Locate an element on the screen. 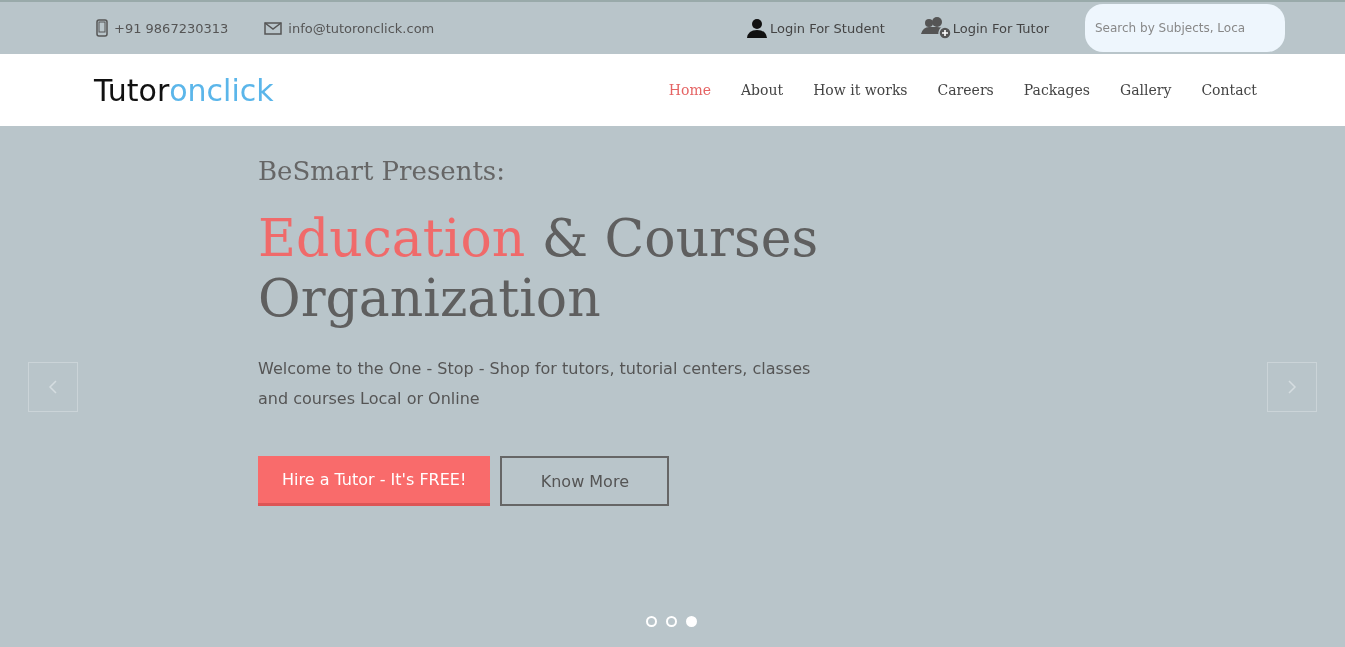 The height and width of the screenshot is (647, 1345). nav-link: Contact is located at coordinates (1229, 90).